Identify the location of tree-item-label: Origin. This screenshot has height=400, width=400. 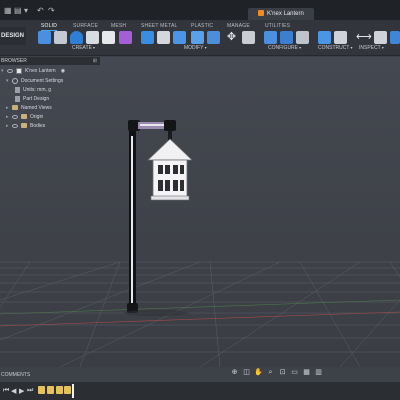
(37, 116).